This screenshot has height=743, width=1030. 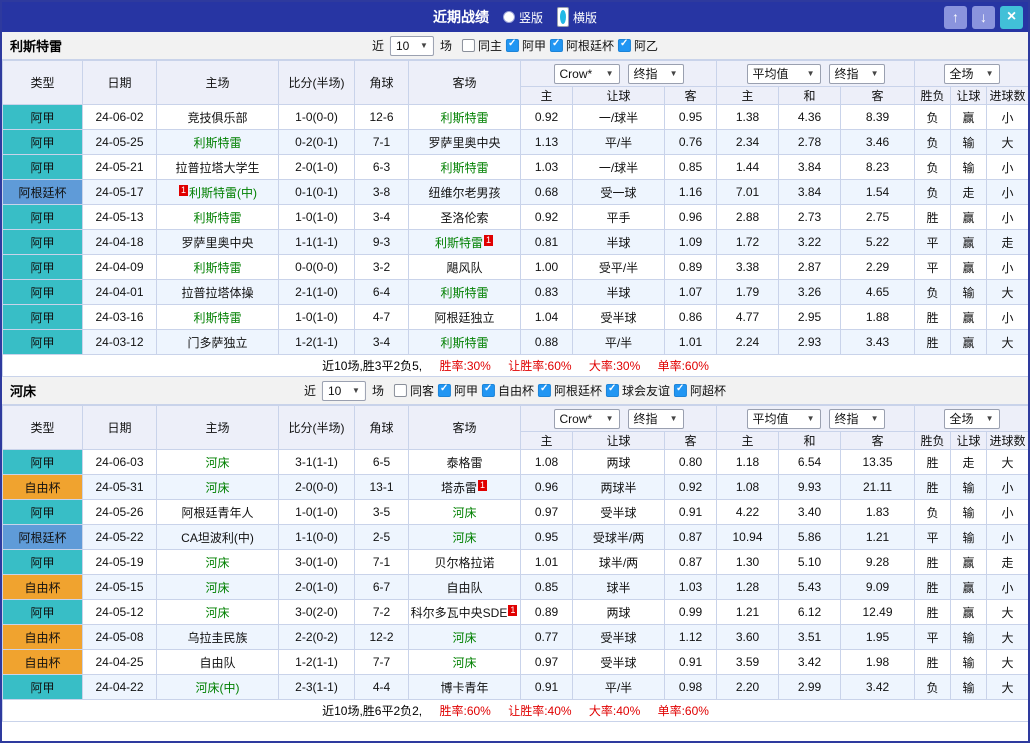 What do you see at coordinates (459, 613) in the screenshot?
I see `away-team-link: 科尔多瓦中央SDE` at bounding box center [459, 613].